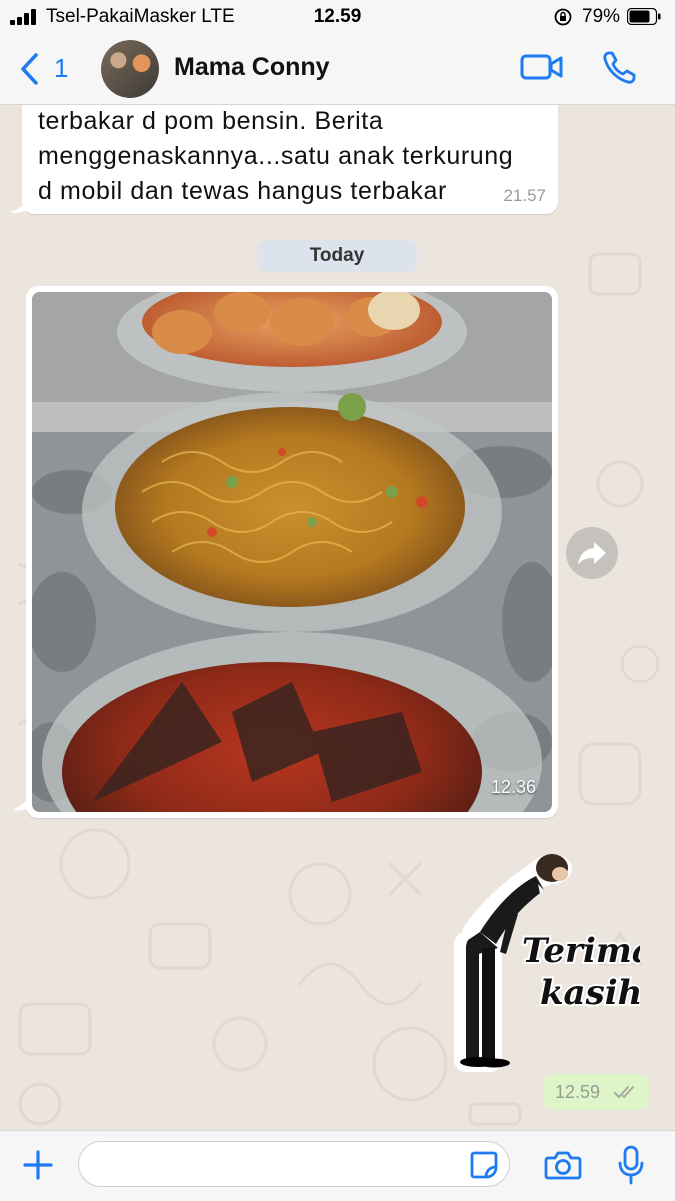 This screenshot has height=1201, width=675. I want to click on message-timestamp: 21.57, so click(524, 195).